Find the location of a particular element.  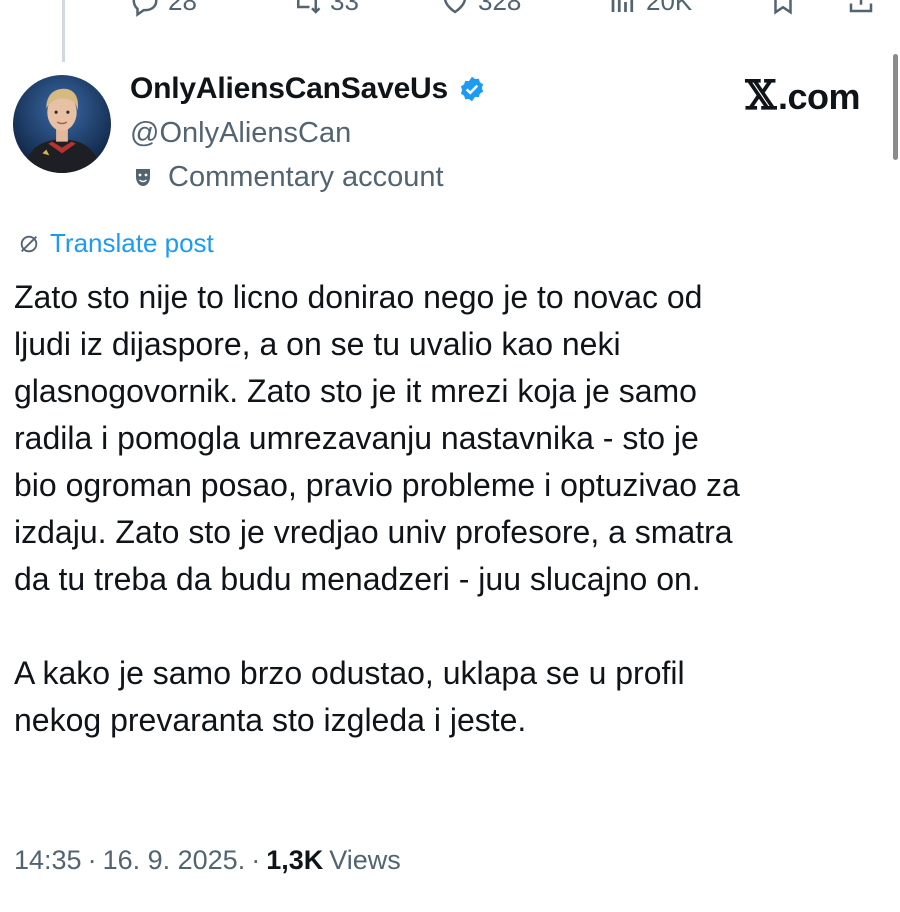

views-icon is located at coordinates (622, 6).